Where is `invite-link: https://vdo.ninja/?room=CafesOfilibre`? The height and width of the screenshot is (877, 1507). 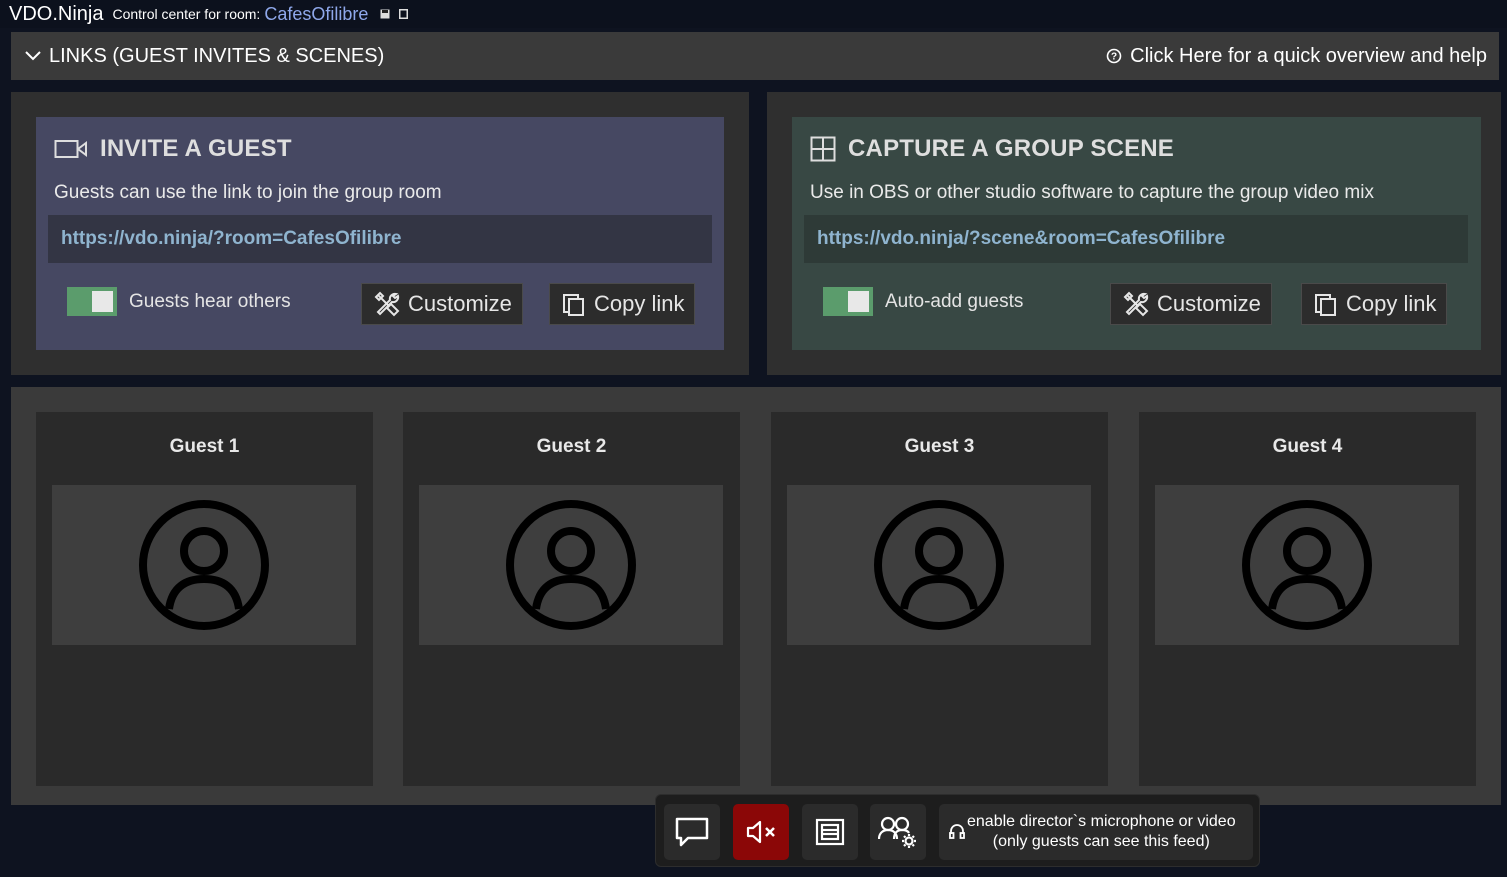
invite-link: https://vdo.ninja/?room=CafesOfilibre is located at coordinates (380, 239).